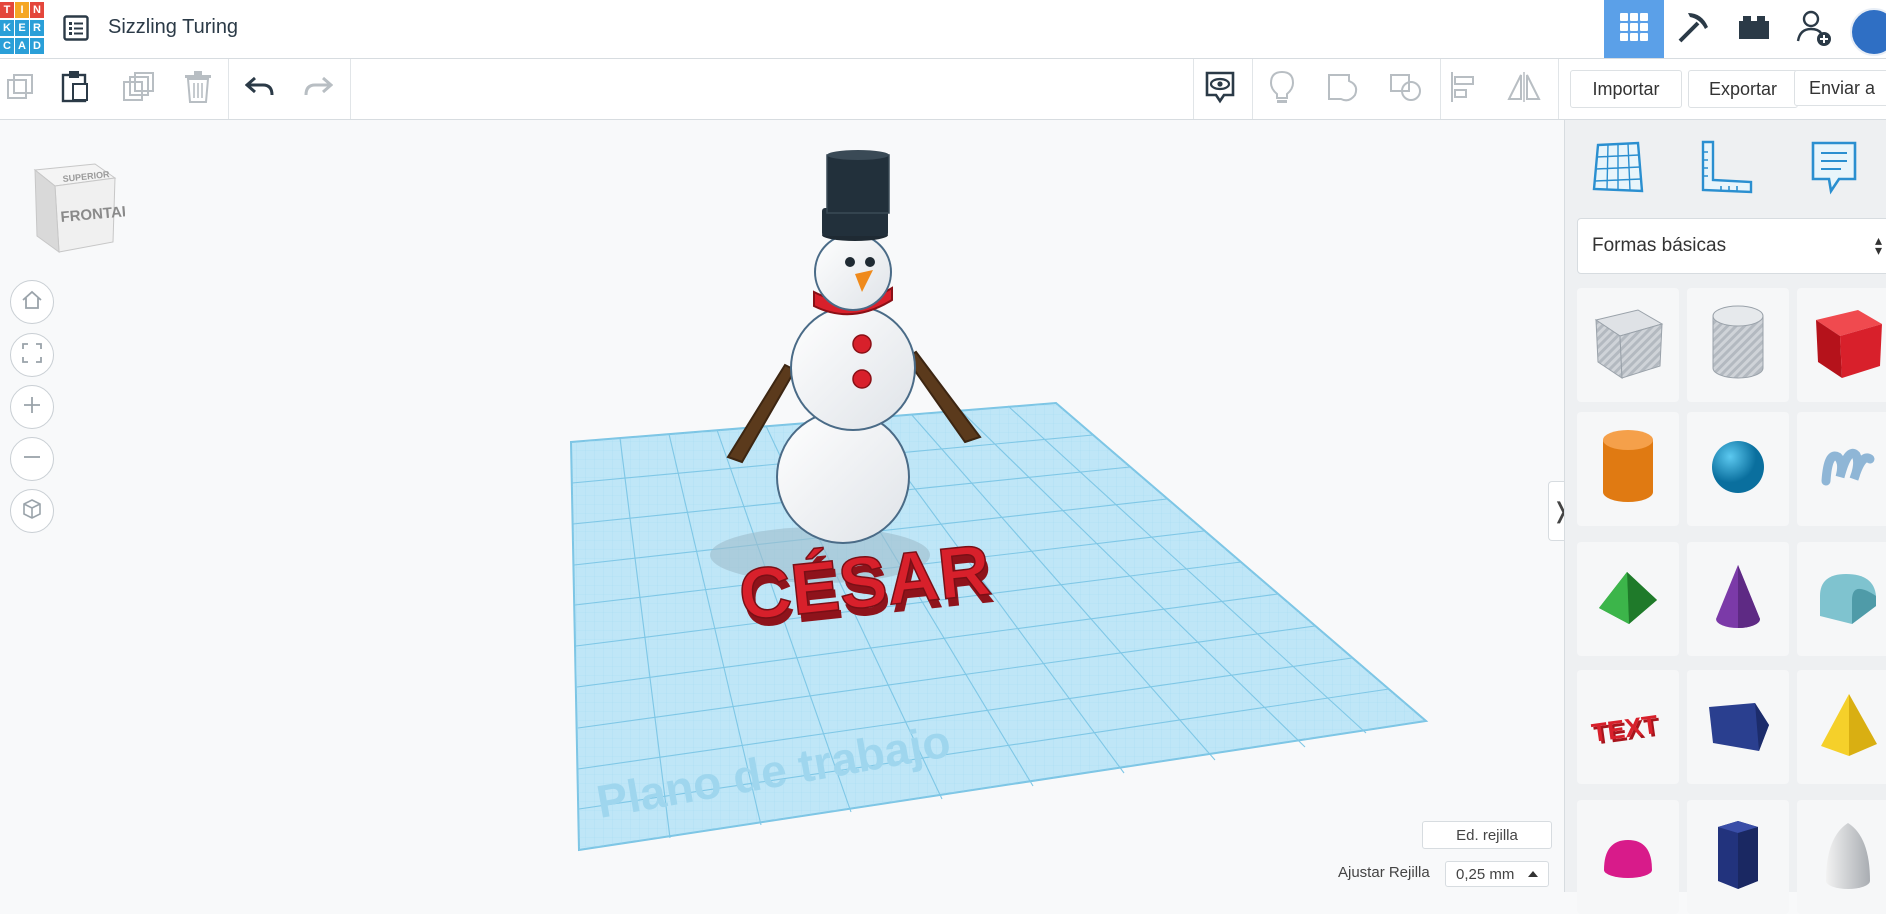  I want to click on bricks-tab, so click(1754, 29).